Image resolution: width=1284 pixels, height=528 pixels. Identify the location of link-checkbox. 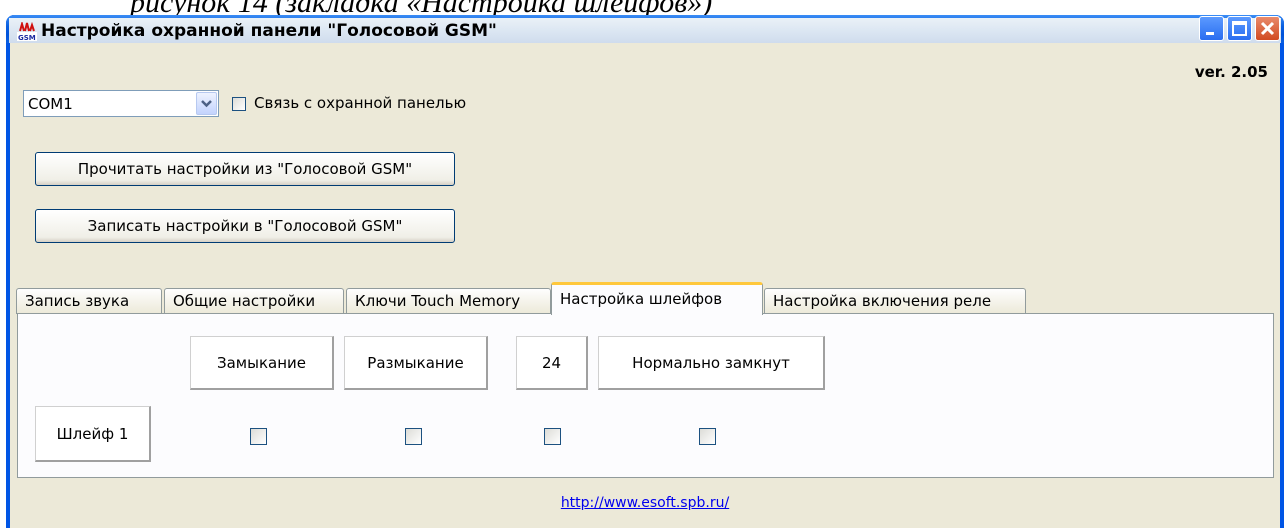
(239, 104).